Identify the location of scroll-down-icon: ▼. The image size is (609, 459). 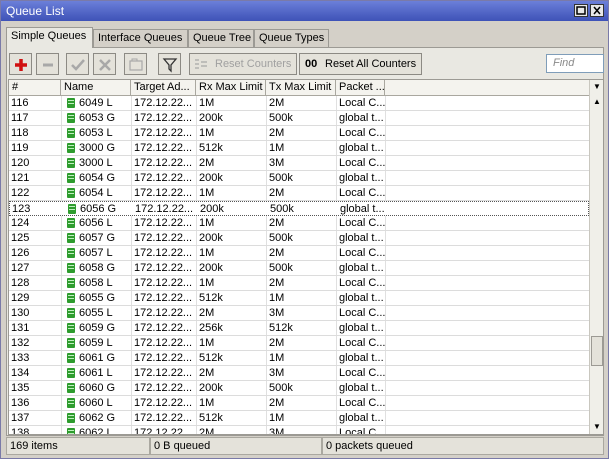
(597, 86).